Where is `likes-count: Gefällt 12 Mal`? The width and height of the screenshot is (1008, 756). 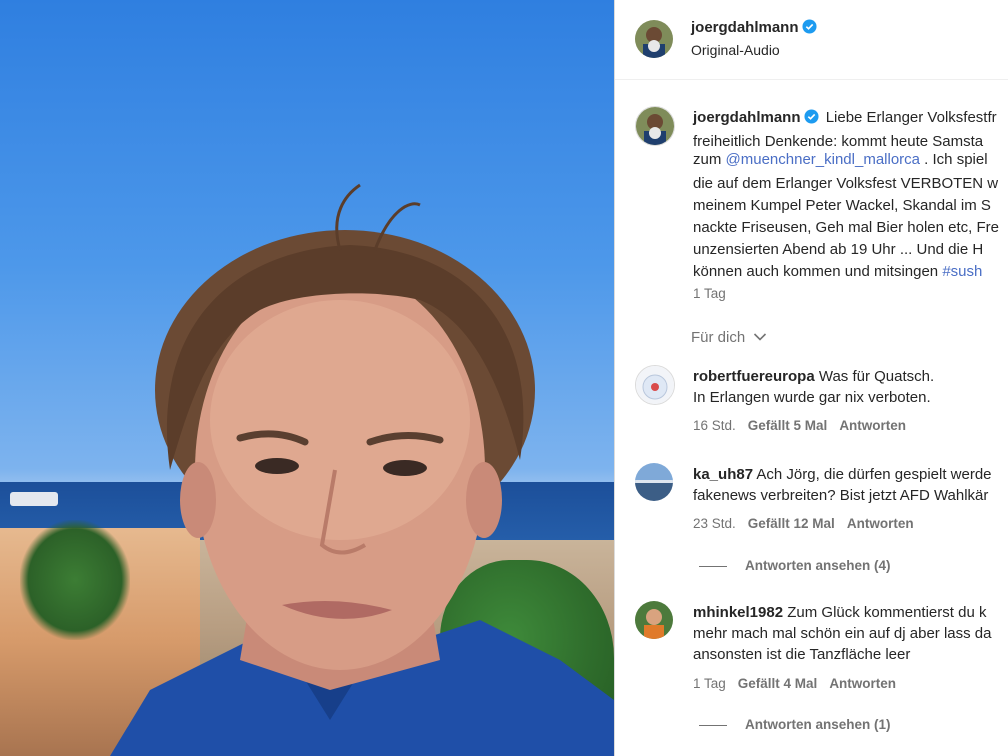 likes-count: Gefällt 12 Mal is located at coordinates (791, 523).